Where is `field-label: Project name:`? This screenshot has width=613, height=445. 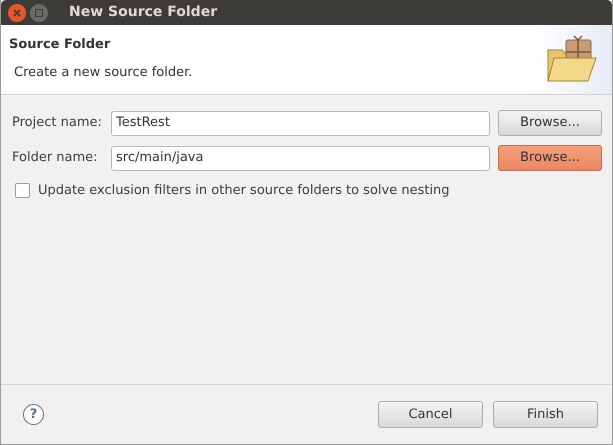 field-label: Project name: is located at coordinates (57, 123).